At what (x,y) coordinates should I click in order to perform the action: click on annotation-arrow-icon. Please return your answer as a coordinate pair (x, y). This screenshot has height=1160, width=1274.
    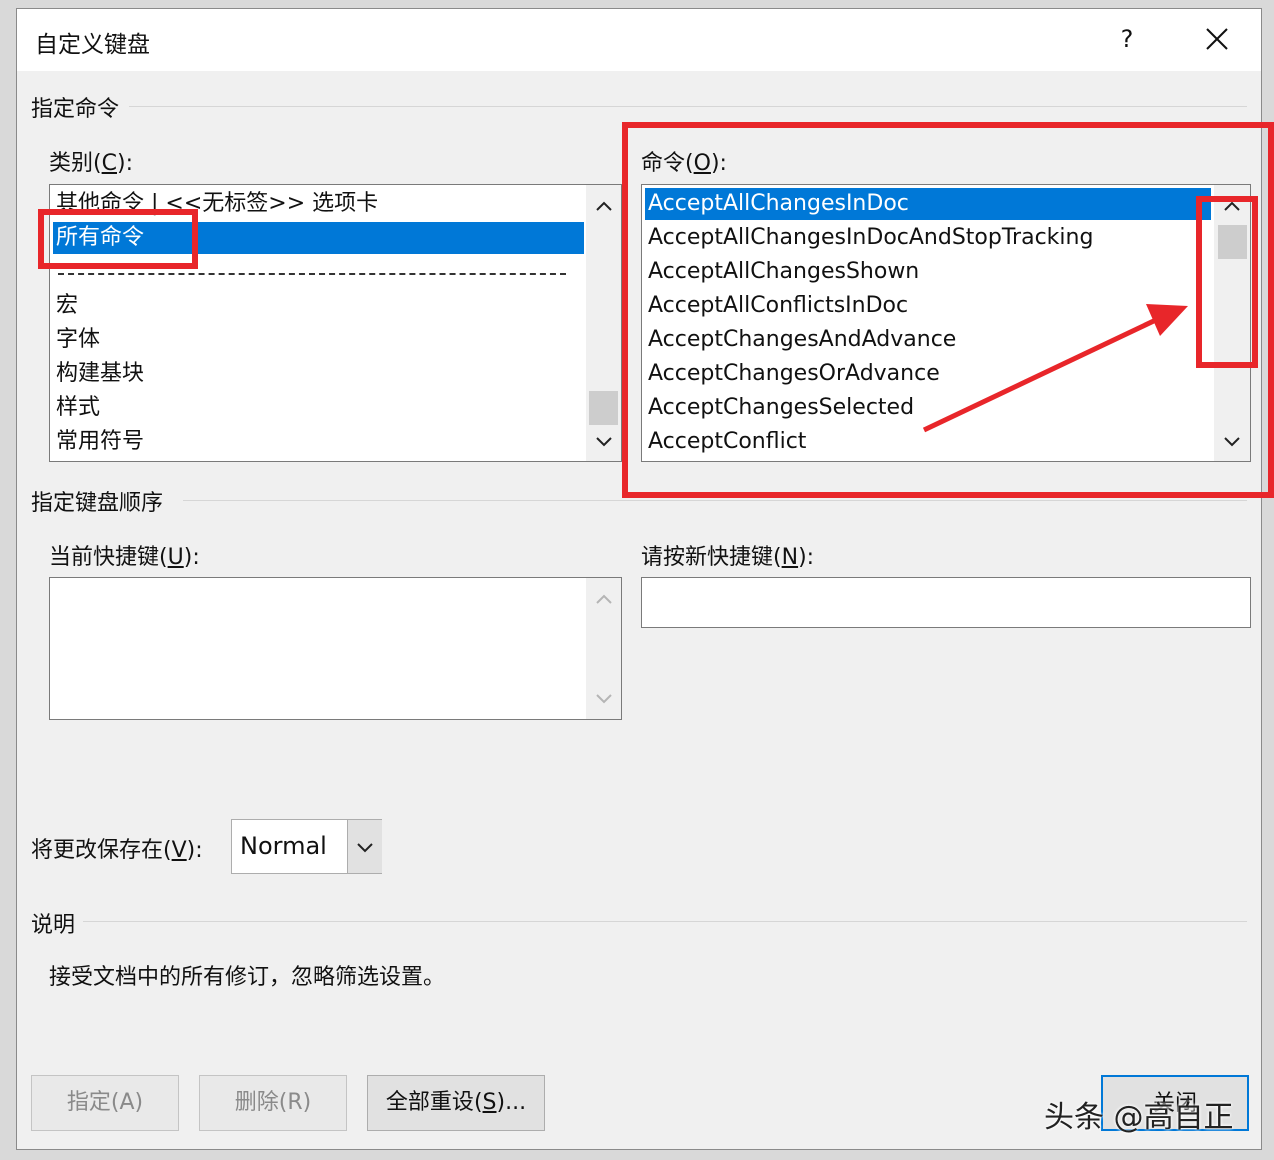
    Looking at the image, I should click on (1055, 368).